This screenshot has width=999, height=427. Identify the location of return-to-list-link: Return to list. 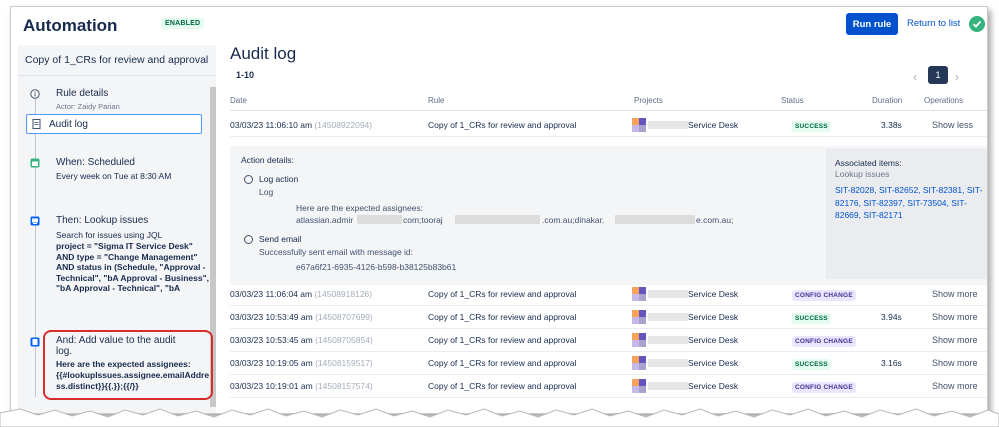
(933, 23).